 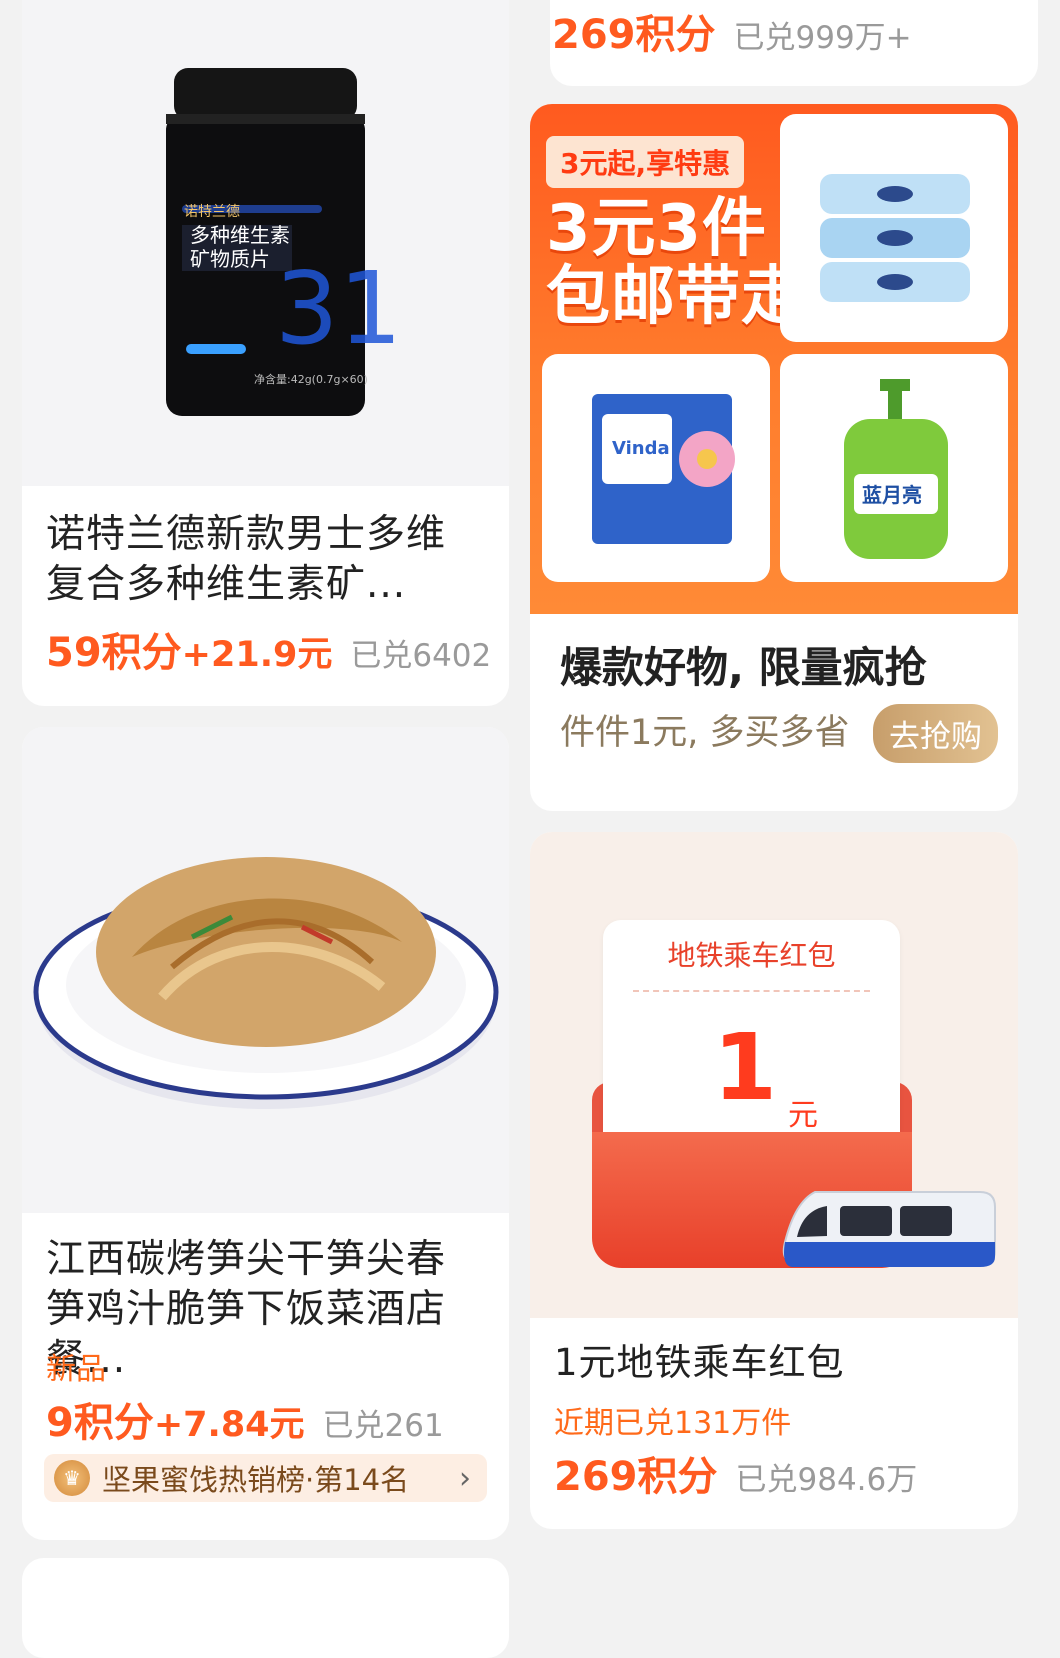 I want to click on next-card-partial, so click(x=265, y=1608).